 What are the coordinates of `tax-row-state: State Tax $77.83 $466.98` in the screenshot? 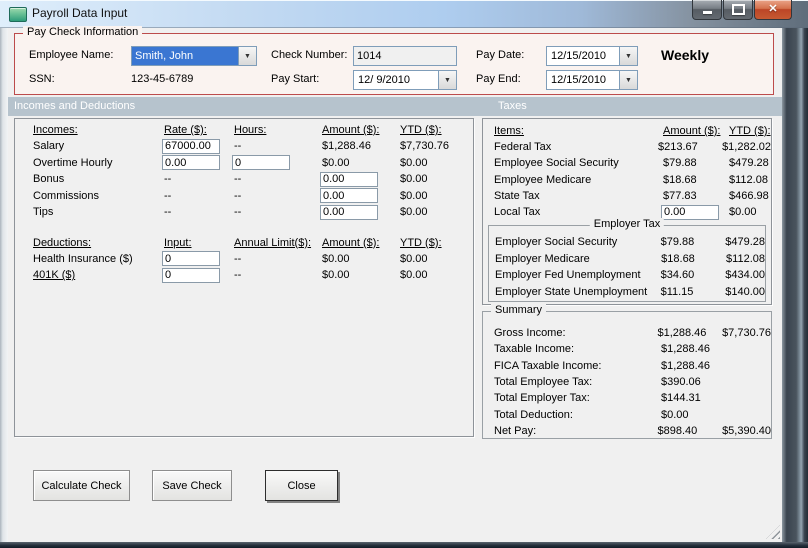 It's located at (632, 196).